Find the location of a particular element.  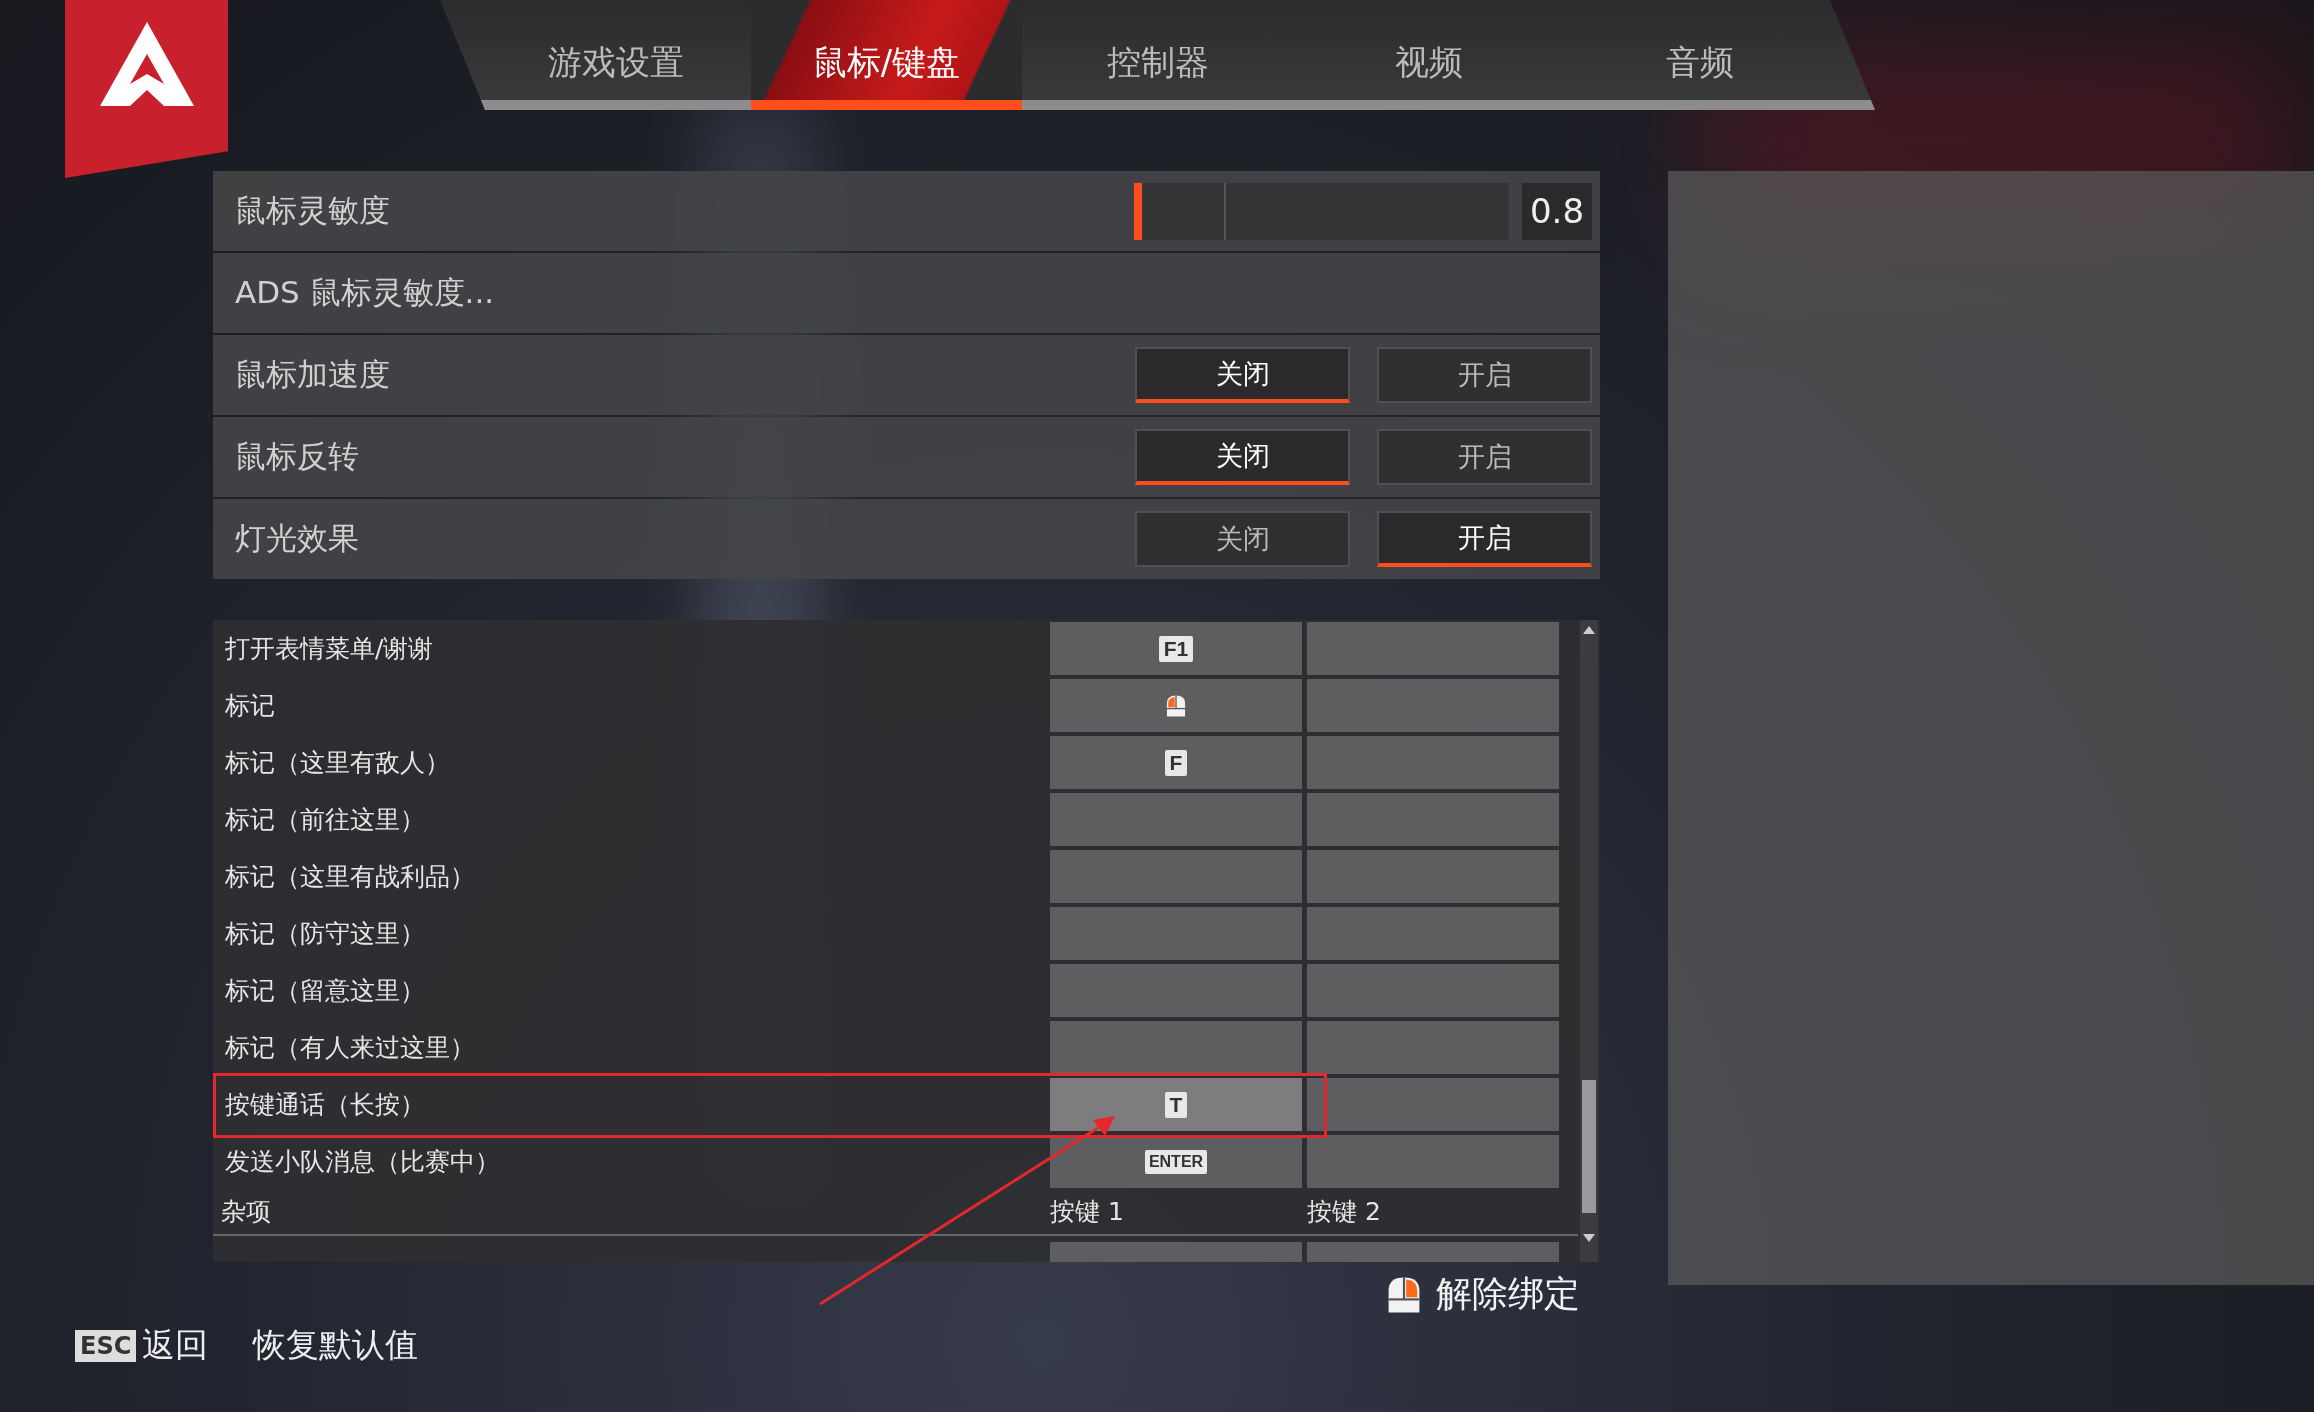

binding-slot: F is located at coordinates (1176, 762).